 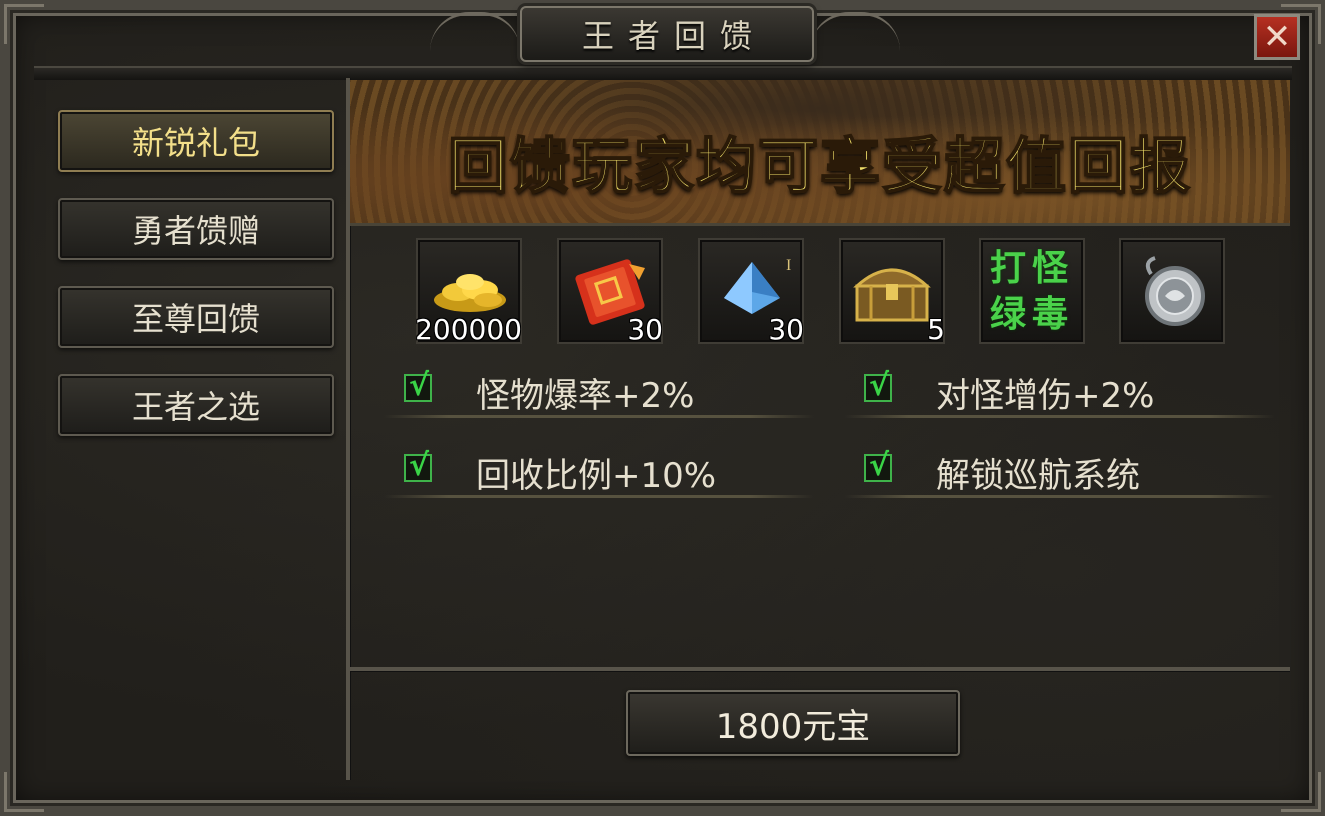 I want to click on tab-wangzhe-zhixuan: 王者之选, so click(x=196, y=405).